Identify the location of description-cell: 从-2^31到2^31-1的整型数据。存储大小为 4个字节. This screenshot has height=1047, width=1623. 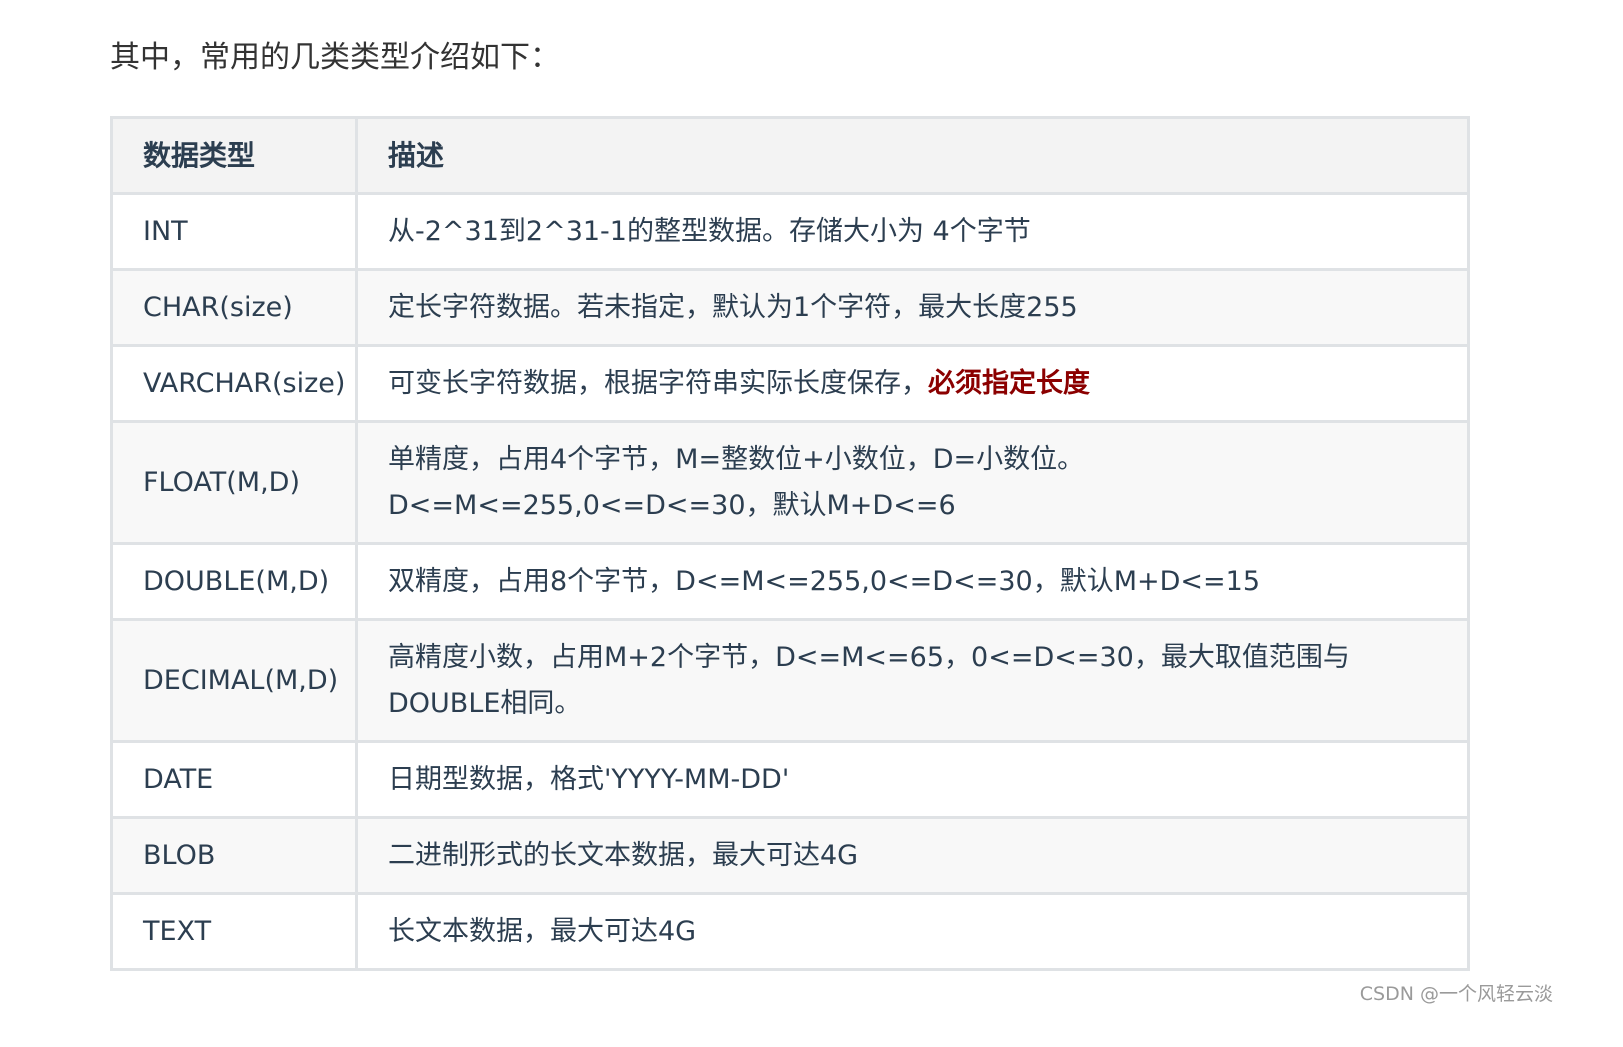
(912, 231).